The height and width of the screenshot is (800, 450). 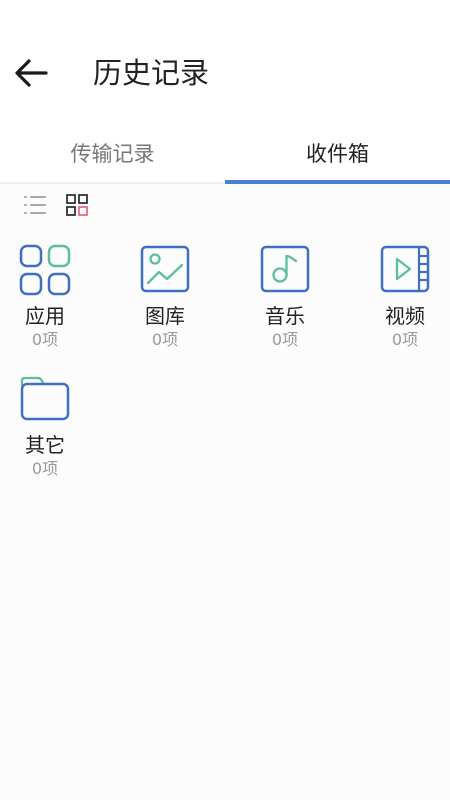 I want to click on gallery-icon, so click(x=165, y=269).